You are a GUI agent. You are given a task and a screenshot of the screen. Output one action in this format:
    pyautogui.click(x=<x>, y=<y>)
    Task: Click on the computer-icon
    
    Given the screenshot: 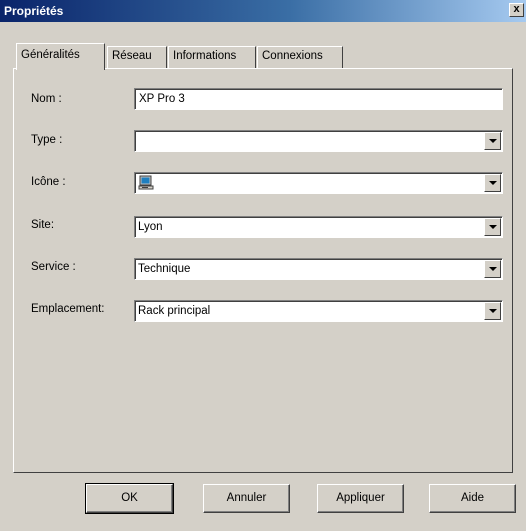 What is the action you would take?
    pyautogui.click(x=146, y=182)
    